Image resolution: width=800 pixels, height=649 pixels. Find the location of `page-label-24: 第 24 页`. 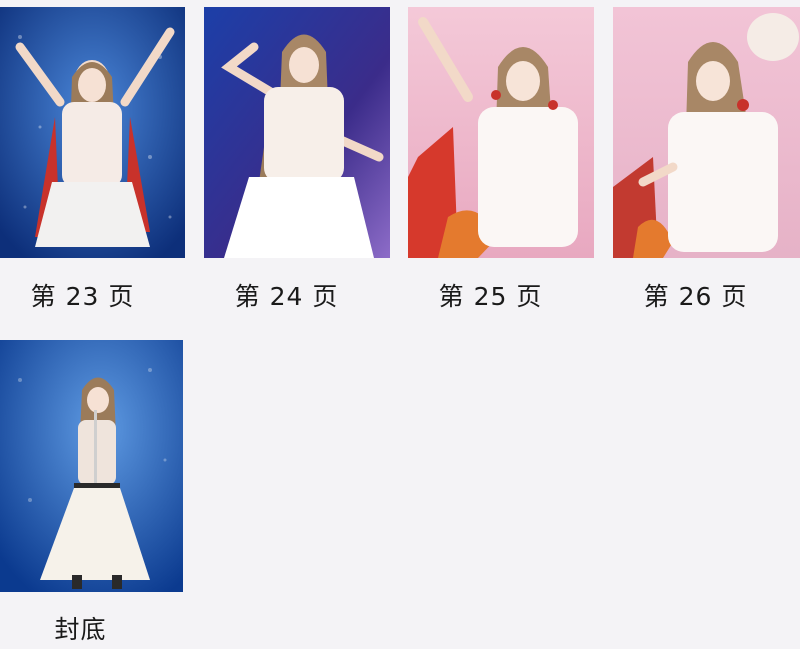

page-label-24: 第 24 页 is located at coordinates (286, 296).